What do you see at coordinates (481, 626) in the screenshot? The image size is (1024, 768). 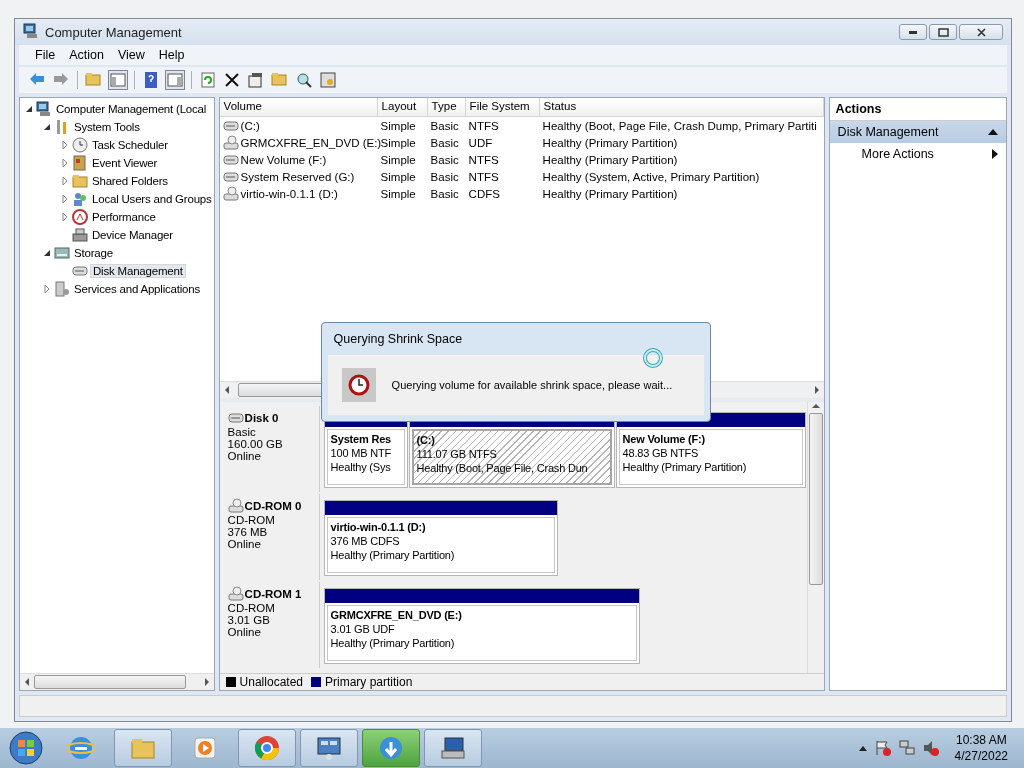 I see `partition-block: GRMCXFRE_EN_DVD (E:) 3.01 GB UDF Healthy (Primary Partition)` at bounding box center [481, 626].